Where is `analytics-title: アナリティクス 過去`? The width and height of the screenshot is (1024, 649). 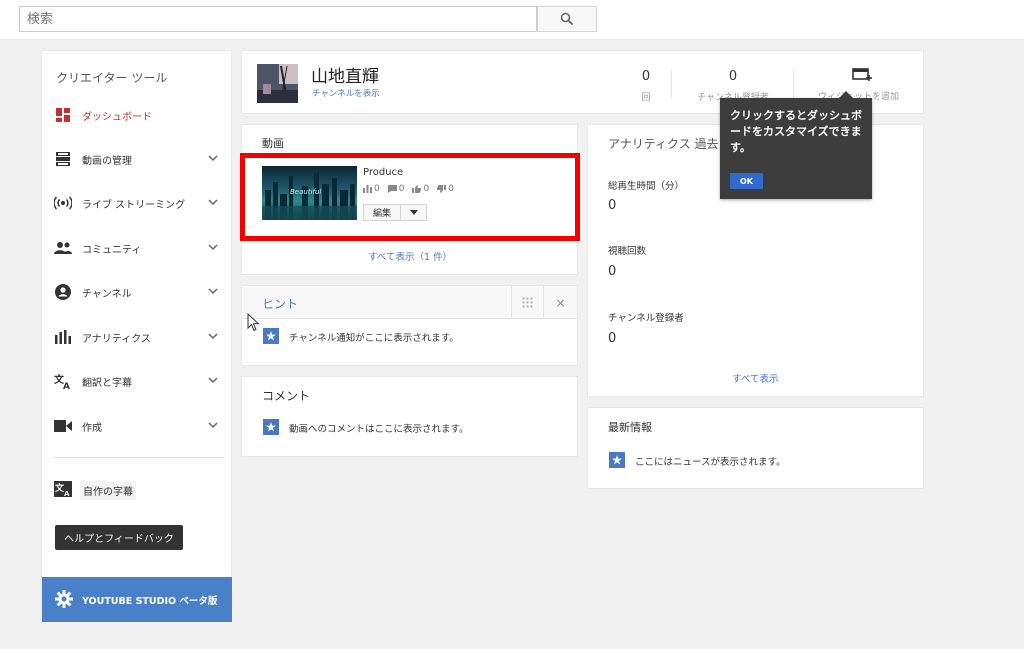
analytics-title: アナリティクス 過去 is located at coordinates (663, 144).